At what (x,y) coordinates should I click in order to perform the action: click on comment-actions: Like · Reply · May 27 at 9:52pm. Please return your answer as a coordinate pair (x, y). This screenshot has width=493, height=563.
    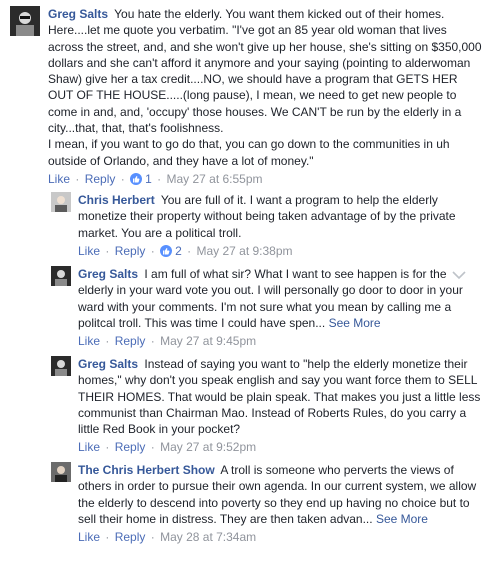
    Looking at the image, I should click on (280, 447).